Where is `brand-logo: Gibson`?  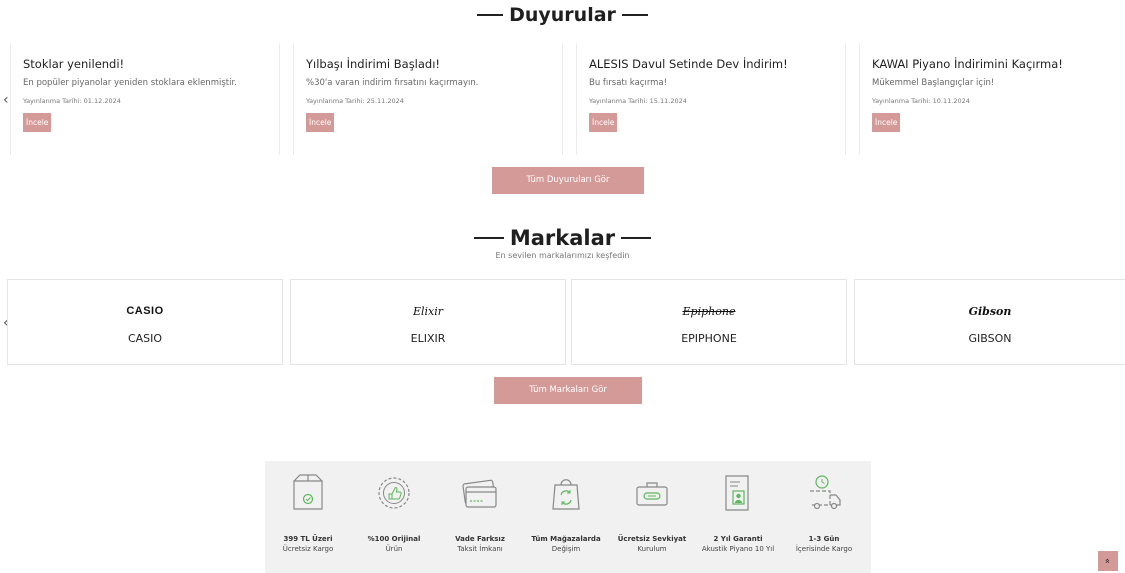
brand-logo: Gibson is located at coordinates (990, 311).